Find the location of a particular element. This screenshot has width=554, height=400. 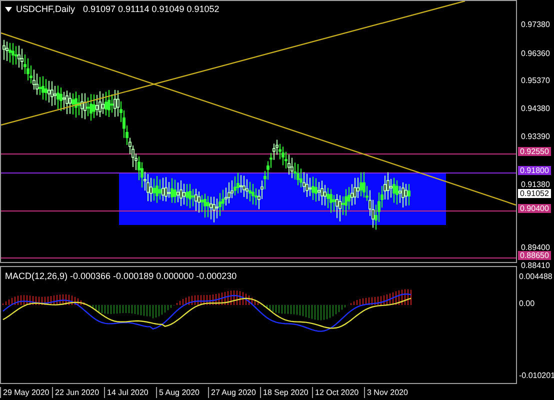

price-axis-label: 0.93390 is located at coordinates (535, 137).